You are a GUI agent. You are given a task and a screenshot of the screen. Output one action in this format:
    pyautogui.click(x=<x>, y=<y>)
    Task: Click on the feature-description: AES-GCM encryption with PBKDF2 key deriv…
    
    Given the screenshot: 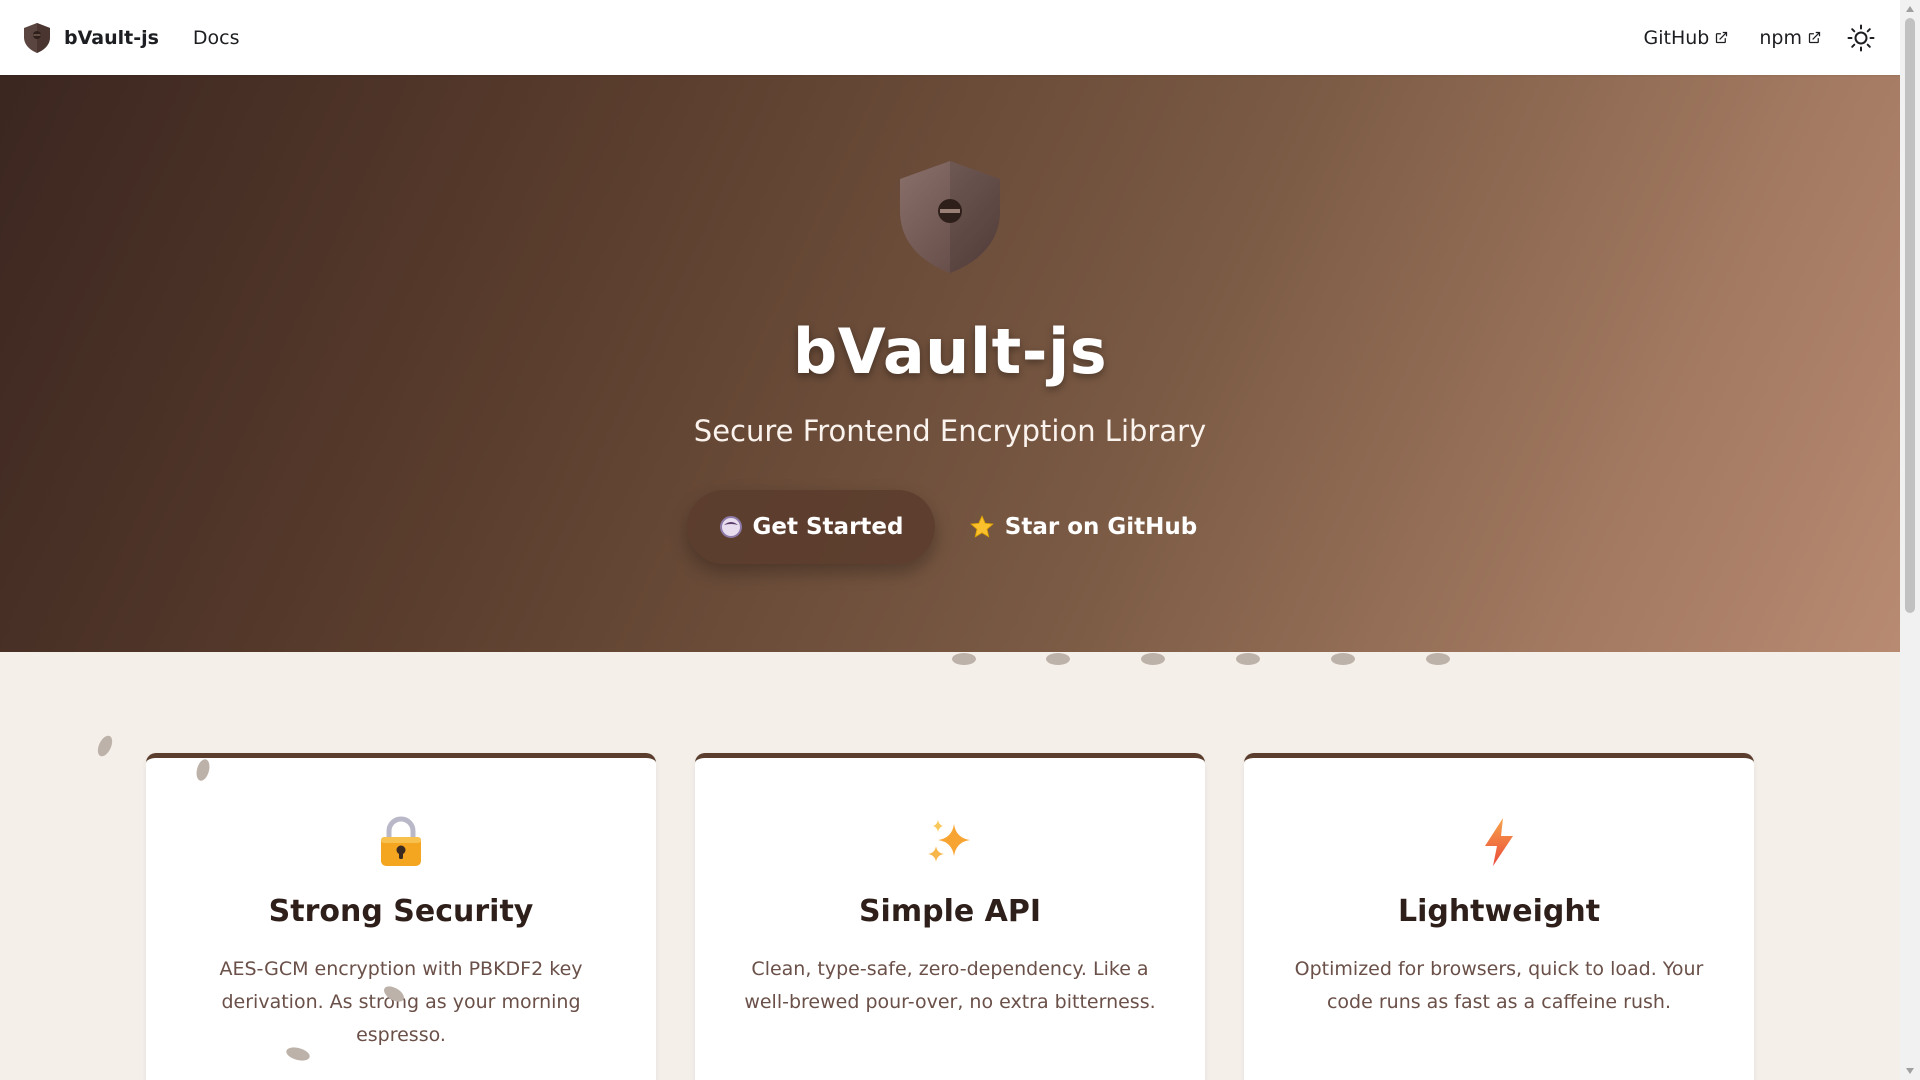 What is the action you would take?
    pyautogui.click(x=401, y=1002)
    